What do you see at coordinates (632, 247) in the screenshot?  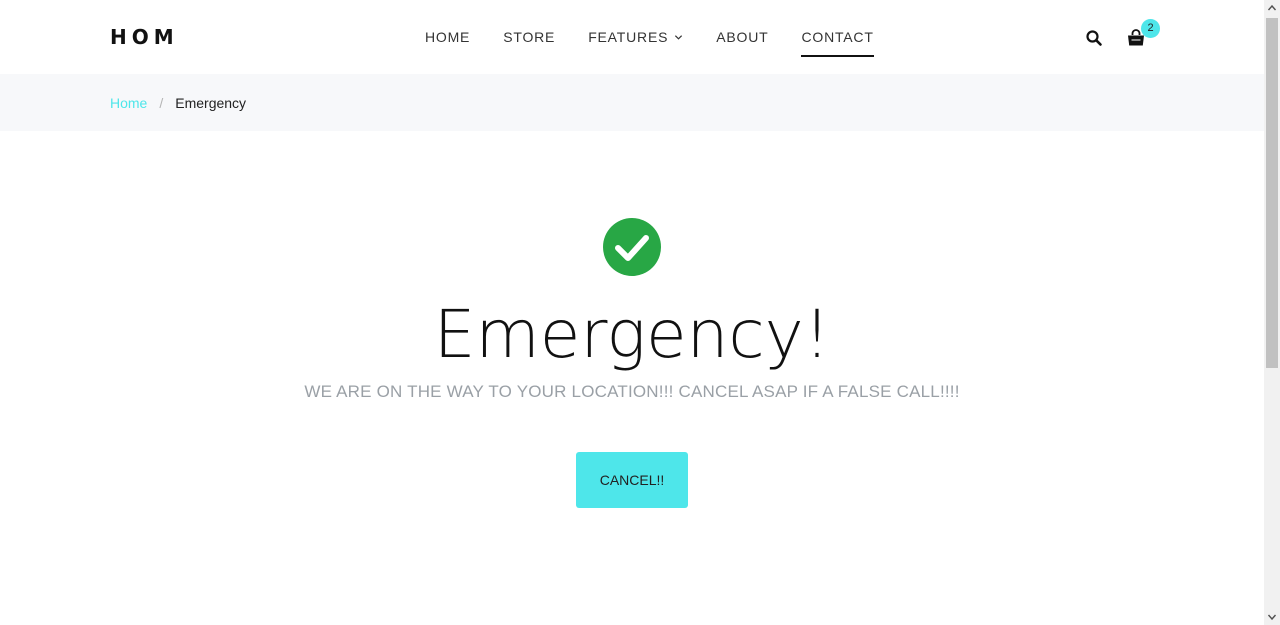 I see `check-circle-icon` at bounding box center [632, 247].